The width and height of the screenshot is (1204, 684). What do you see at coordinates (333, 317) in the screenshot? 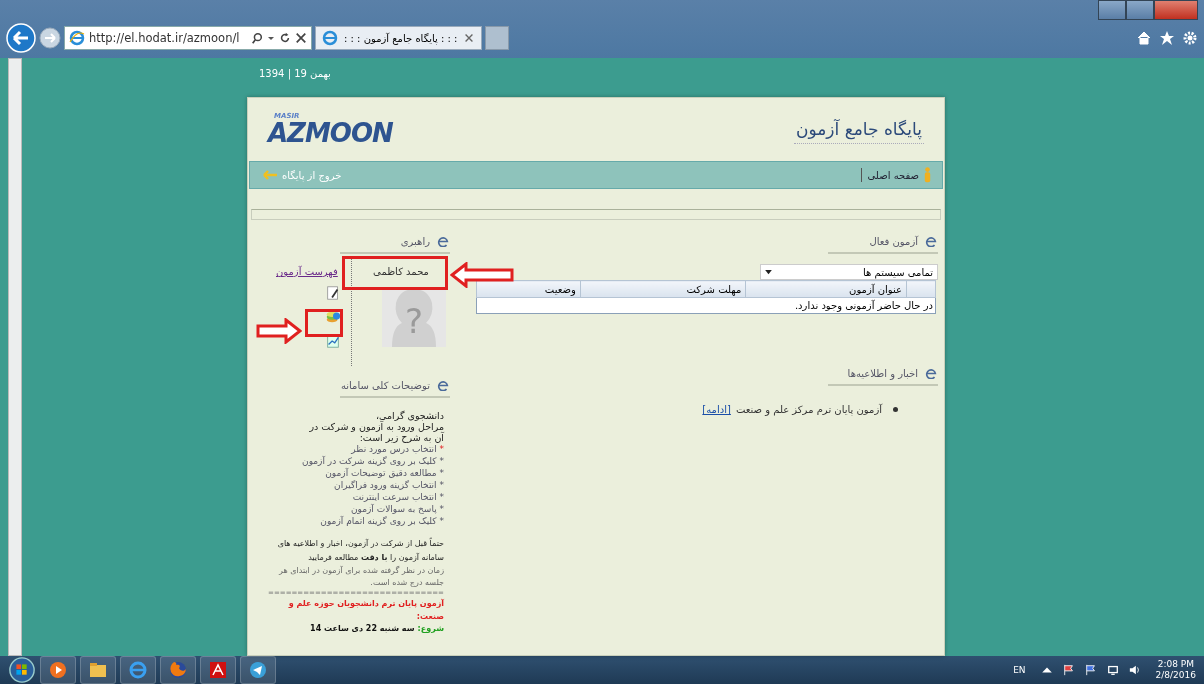
I see `chart-icon` at bounding box center [333, 317].